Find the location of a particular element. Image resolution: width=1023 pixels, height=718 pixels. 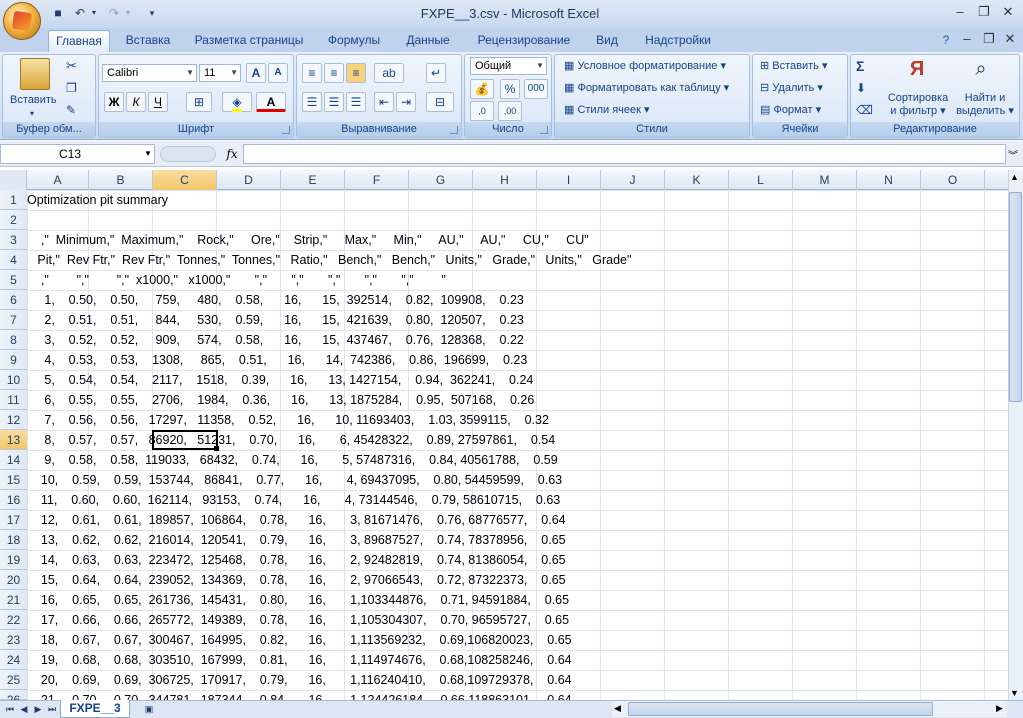

column-header-c: C is located at coordinates (185, 180).